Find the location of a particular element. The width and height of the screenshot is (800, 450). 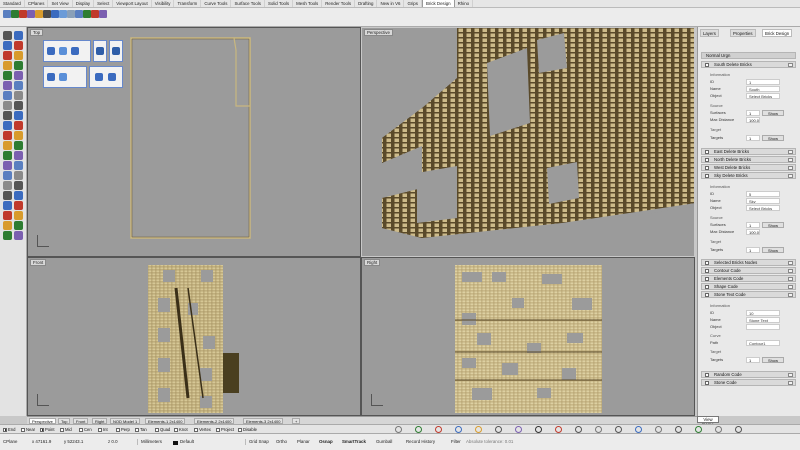

section-west-delete-bricks: West Delete Bricks is located at coordinates (748, 167).